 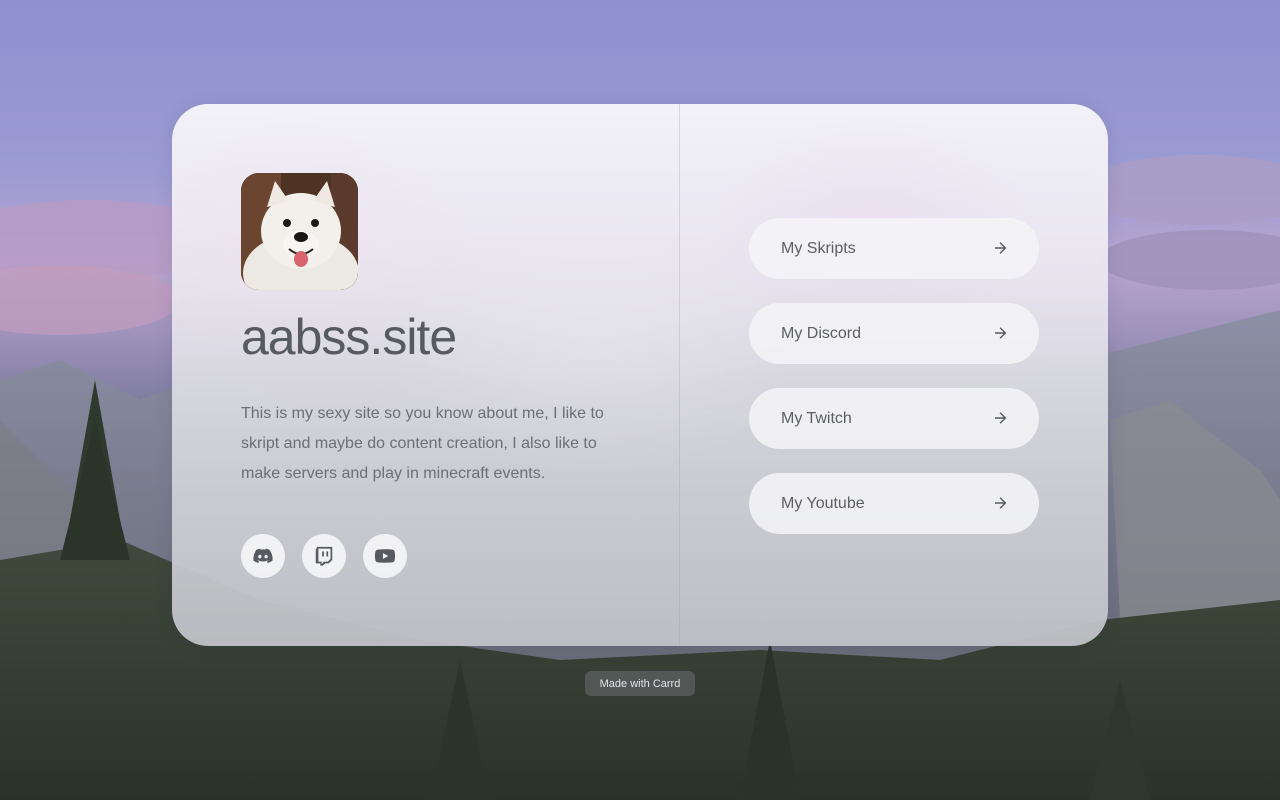 I want to click on discord-icon, so click(x=263, y=555).